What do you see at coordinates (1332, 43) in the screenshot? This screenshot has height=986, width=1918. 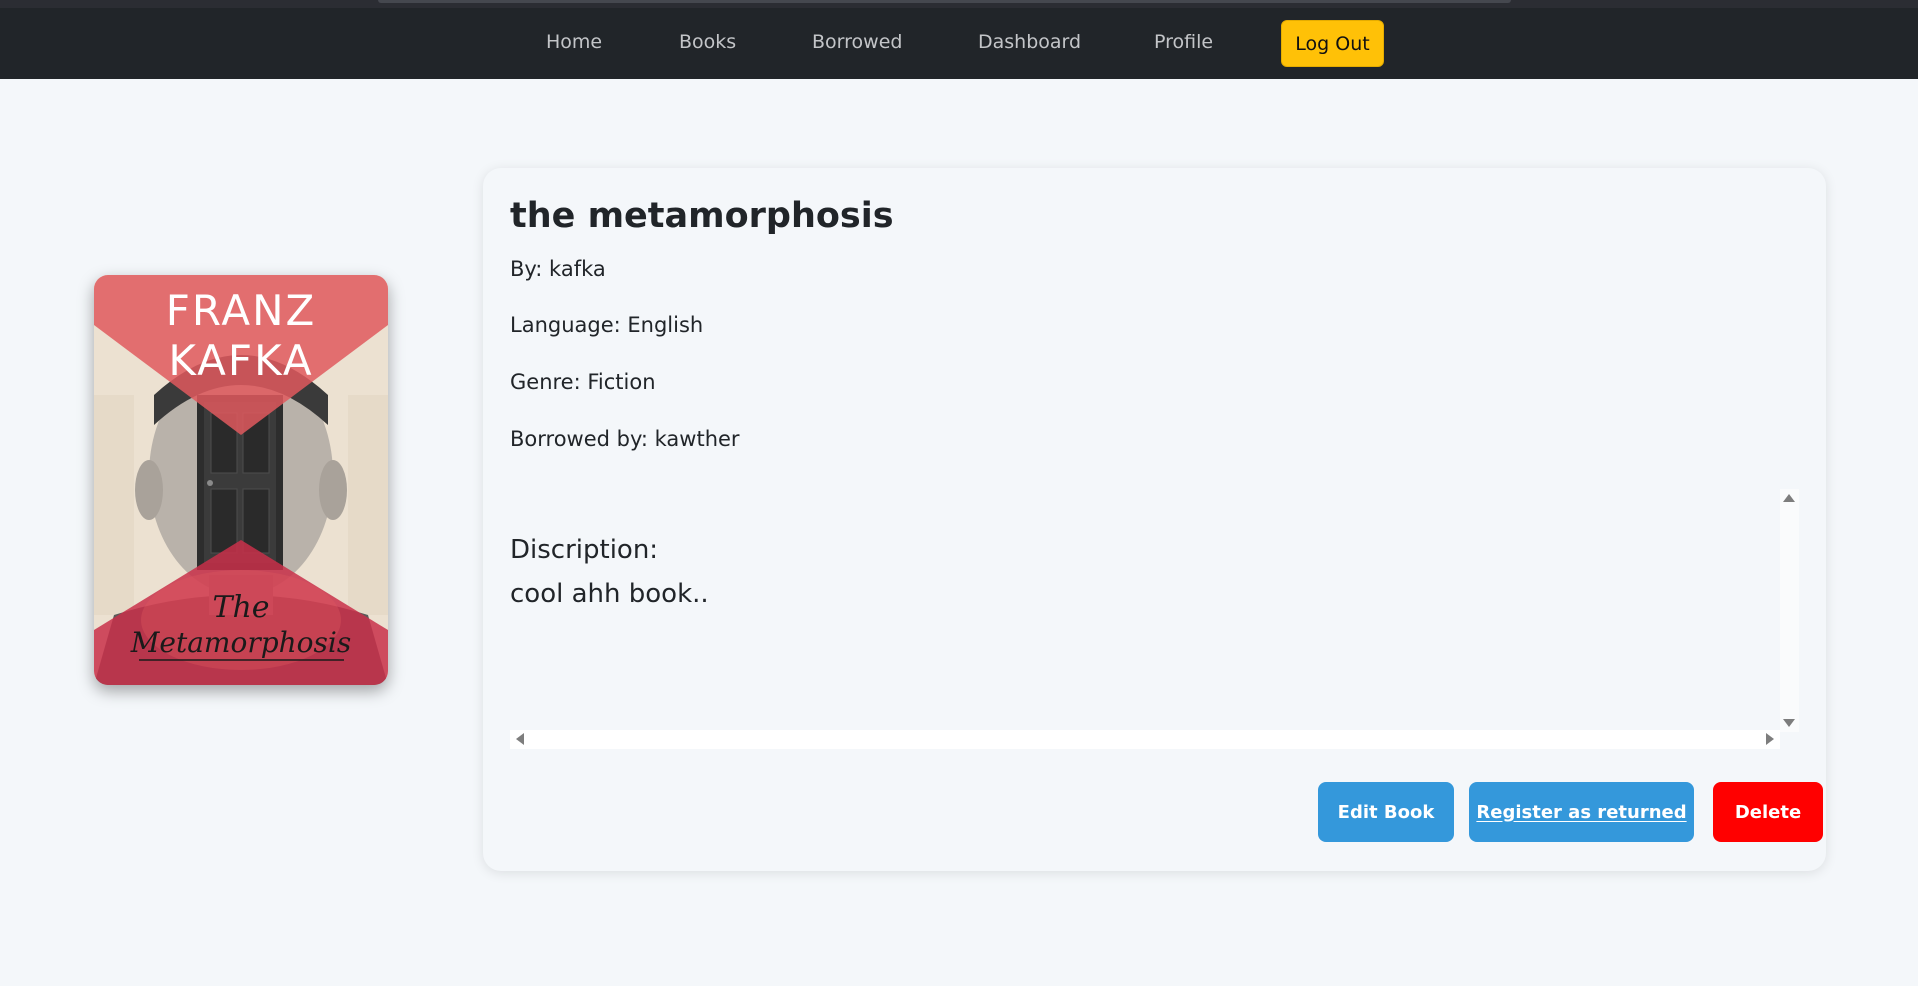 I see `logout-button: Log Out` at bounding box center [1332, 43].